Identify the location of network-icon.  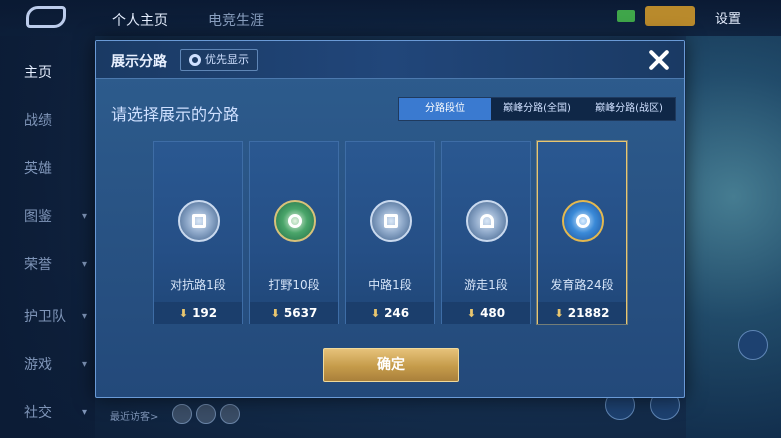
(626, 16).